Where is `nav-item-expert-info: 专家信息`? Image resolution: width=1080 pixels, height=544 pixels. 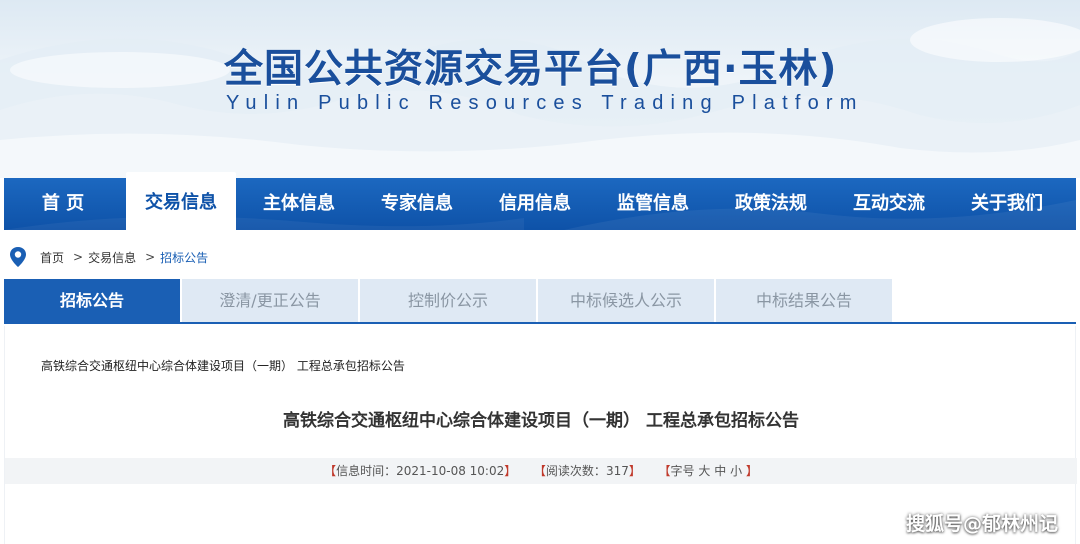 nav-item-expert-info: 专家信息 is located at coordinates (417, 204).